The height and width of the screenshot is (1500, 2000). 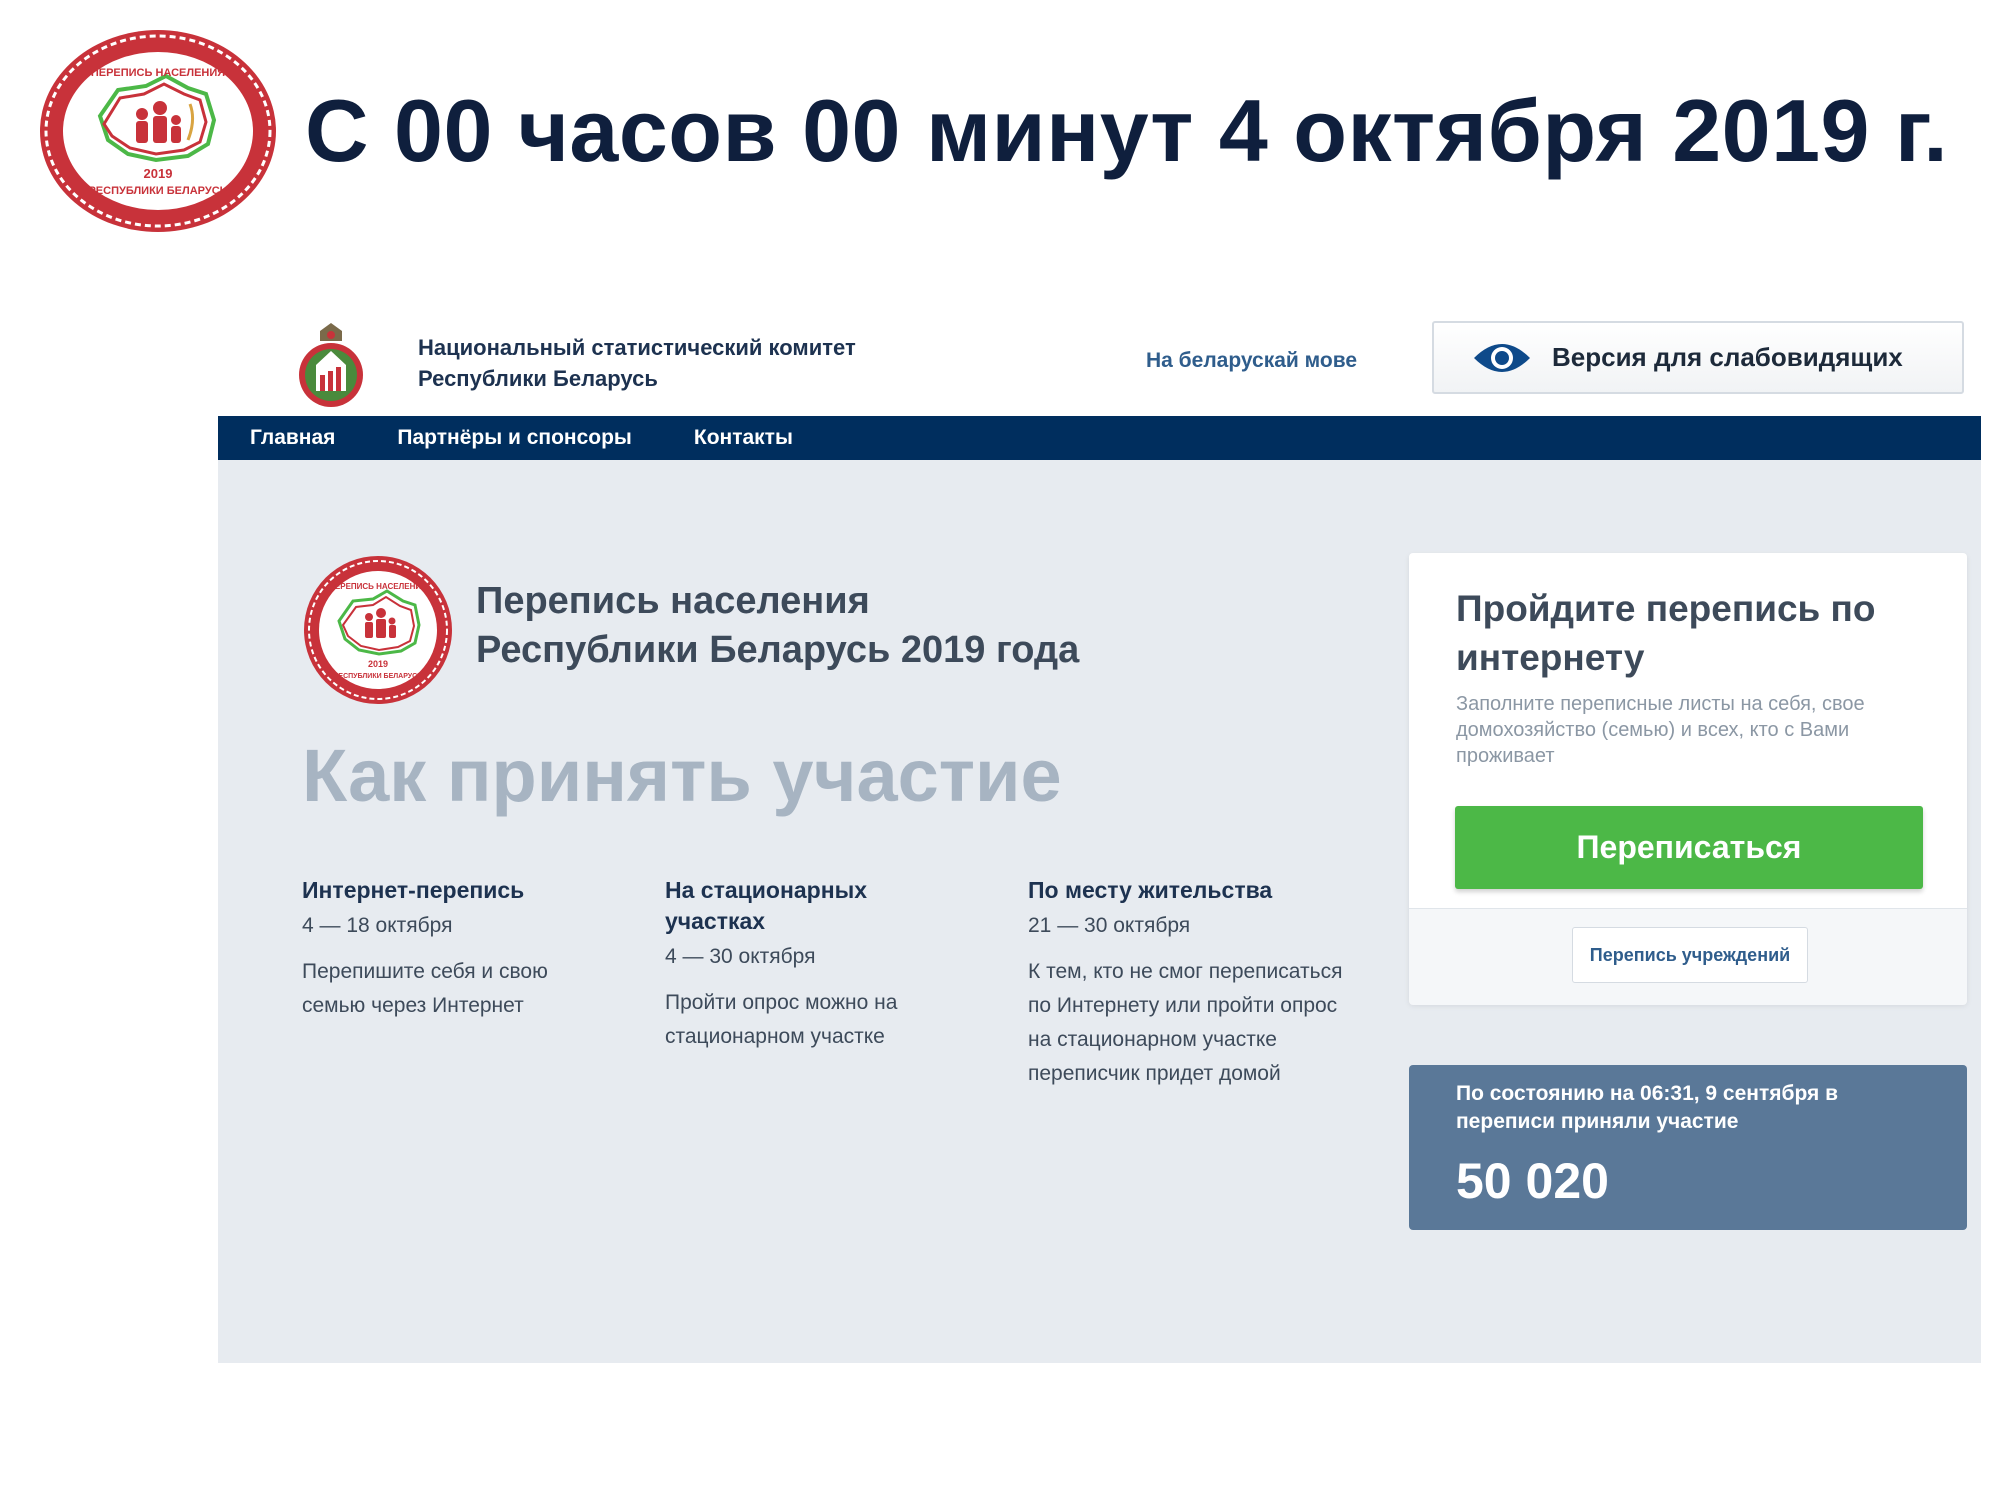 What do you see at coordinates (1251, 361) in the screenshot?
I see `language-link: На беларускай мове` at bounding box center [1251, 361].